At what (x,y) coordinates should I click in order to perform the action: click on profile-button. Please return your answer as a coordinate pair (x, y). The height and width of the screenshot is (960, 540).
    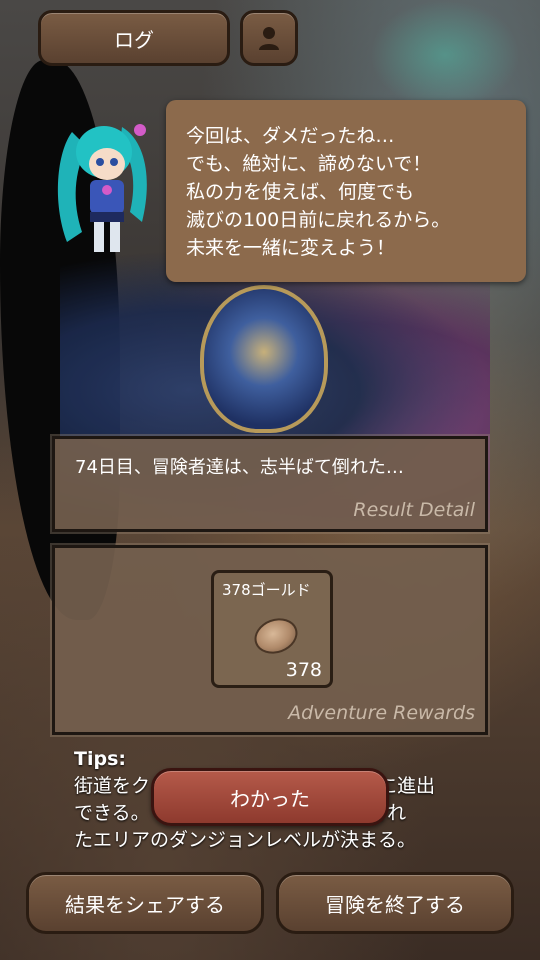
    Looking at the image, I should click on (269, 38).